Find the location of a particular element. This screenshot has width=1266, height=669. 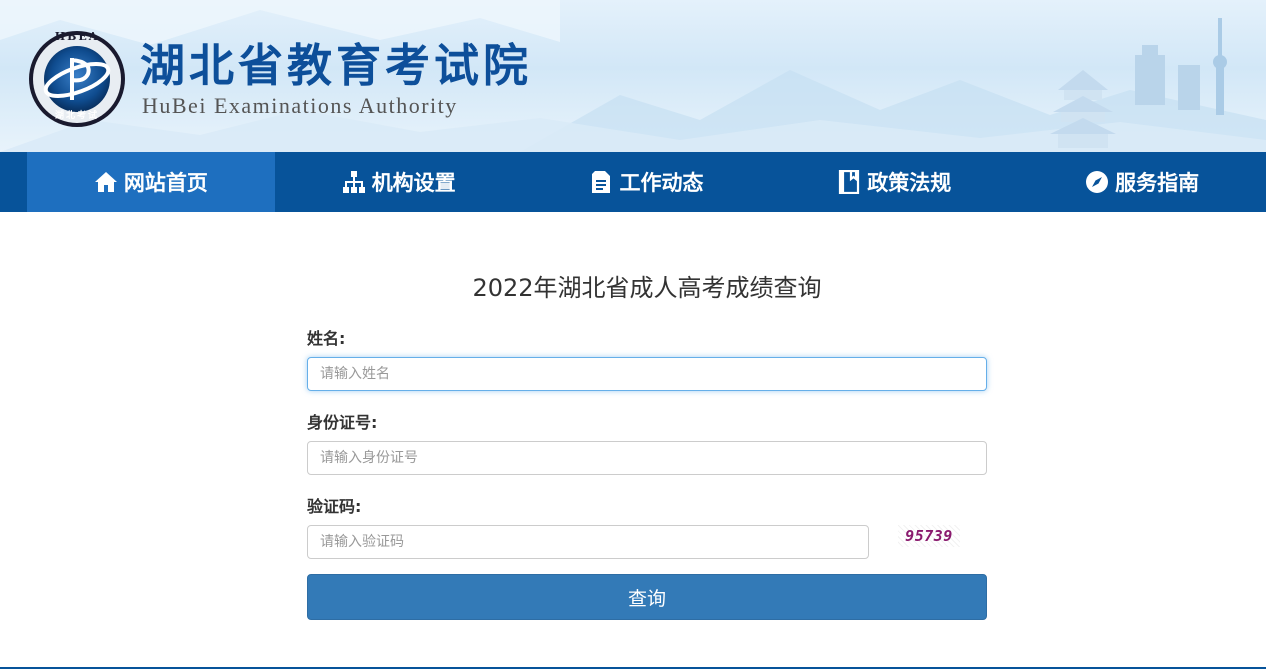

captcha-label: 验证码: is located at coordinates (334, 506).